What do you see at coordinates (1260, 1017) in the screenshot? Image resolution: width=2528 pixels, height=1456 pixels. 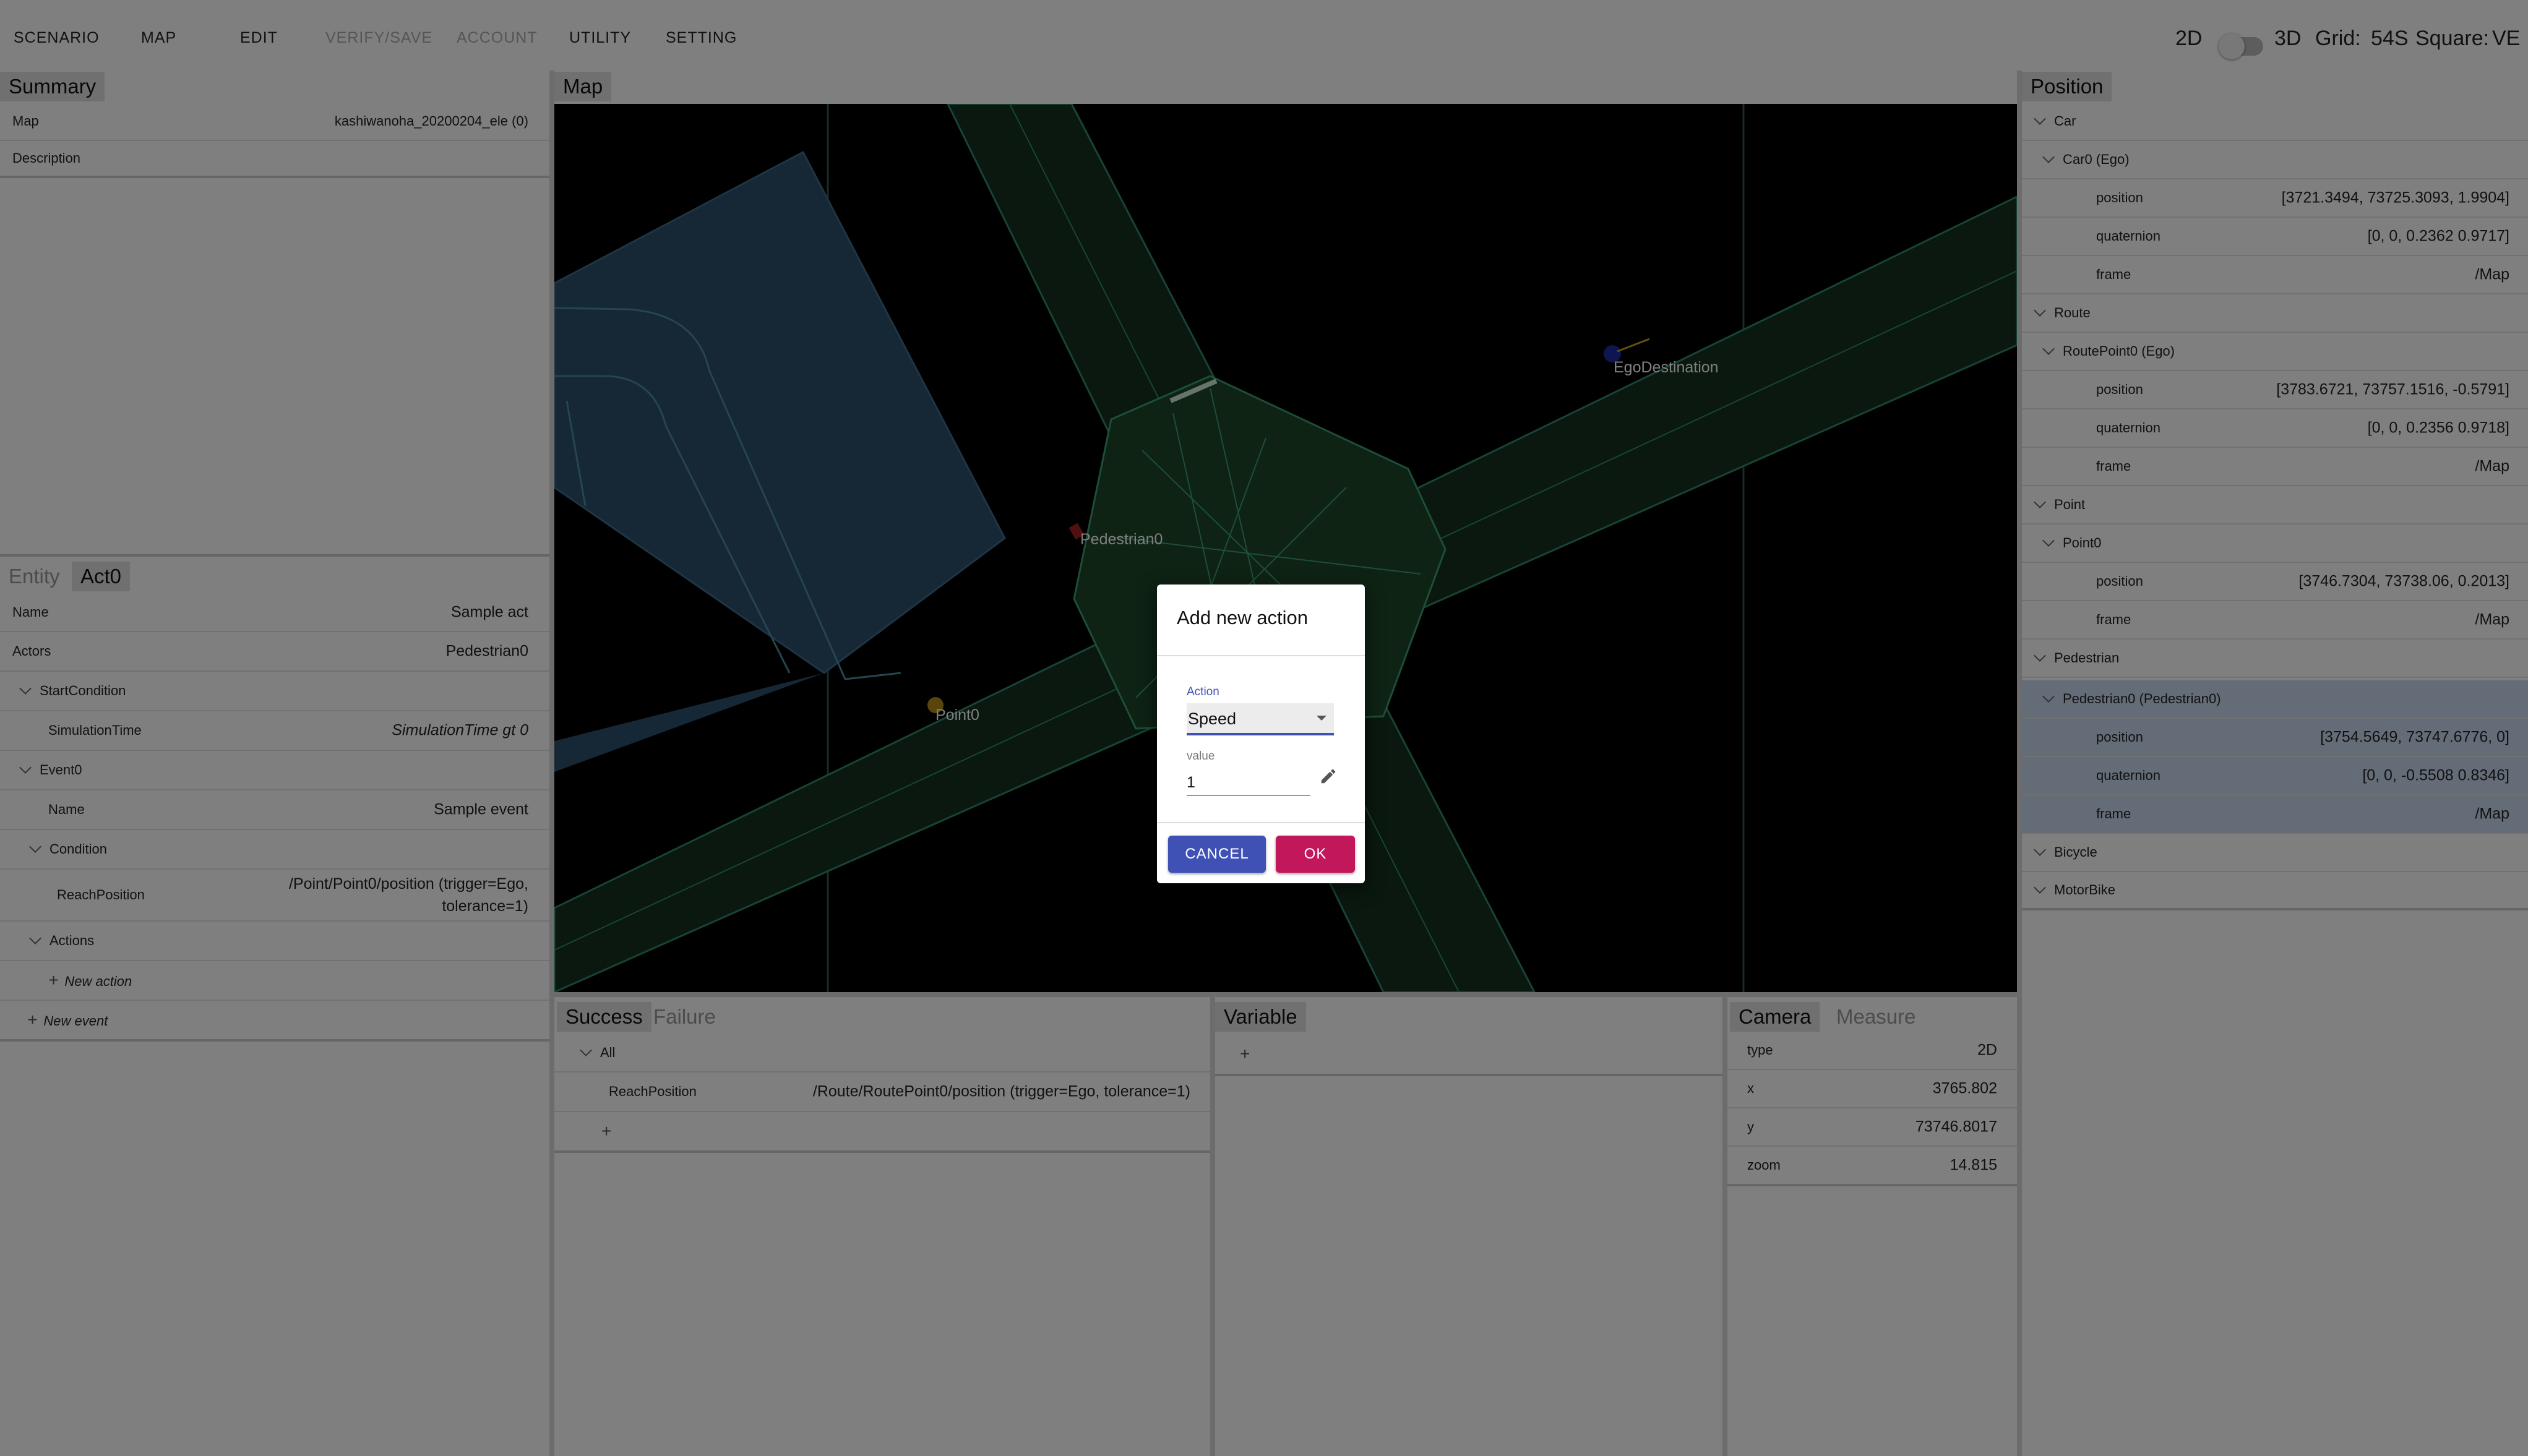 I see `tab-variable: Variable` at bounding box center [1260, 1017].